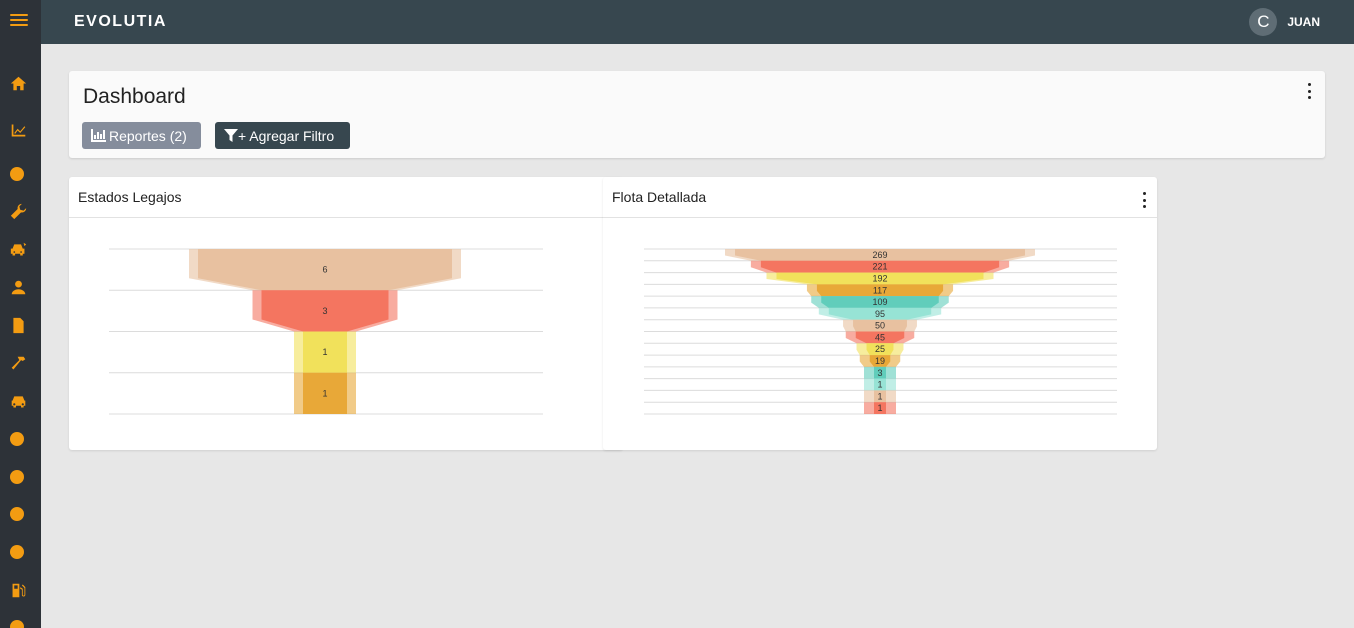  I want to click on funnel-value-label: 192, so click(879, 278).